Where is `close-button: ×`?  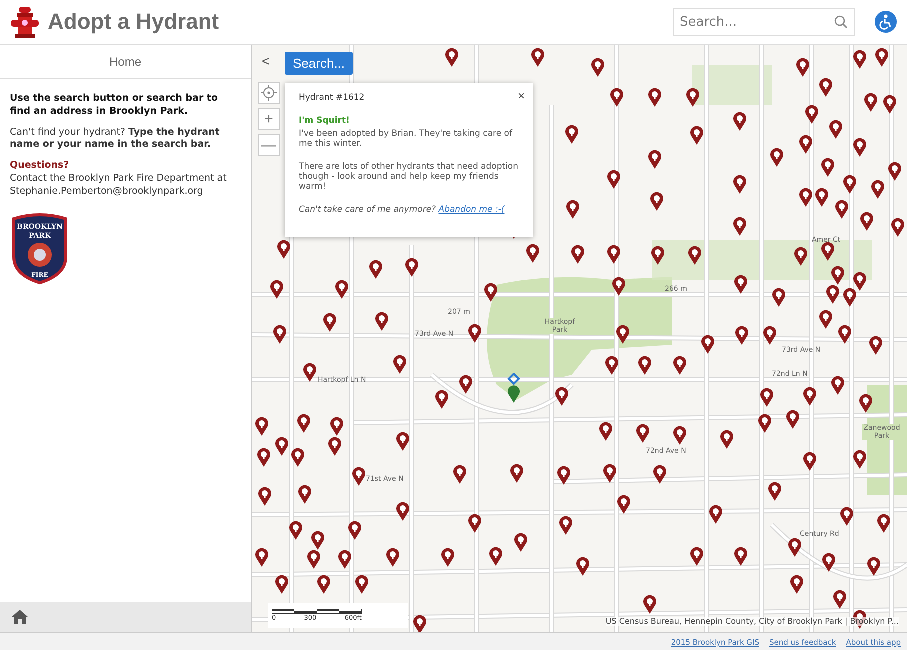 close-button: × is located at coordinates (521, 96).